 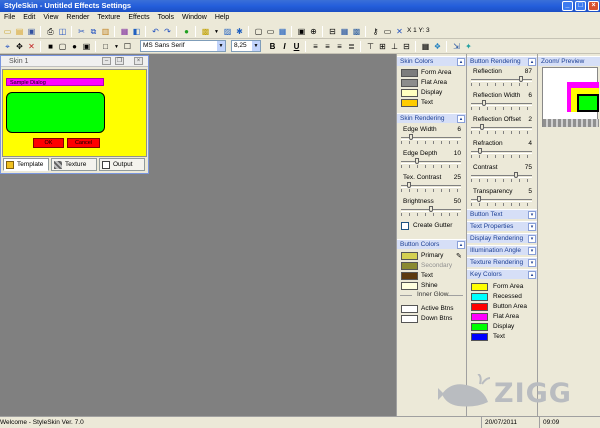 I want to click on delete-icon: ✕, so click(x=31, y=46).